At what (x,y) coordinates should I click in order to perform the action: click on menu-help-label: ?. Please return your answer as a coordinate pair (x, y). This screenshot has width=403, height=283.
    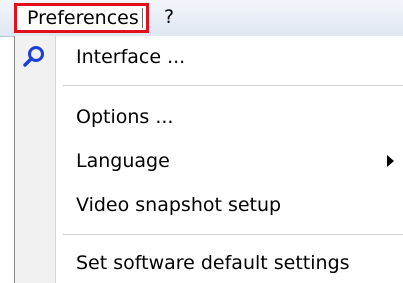
    Looking at the image, I should click on (169, 17).